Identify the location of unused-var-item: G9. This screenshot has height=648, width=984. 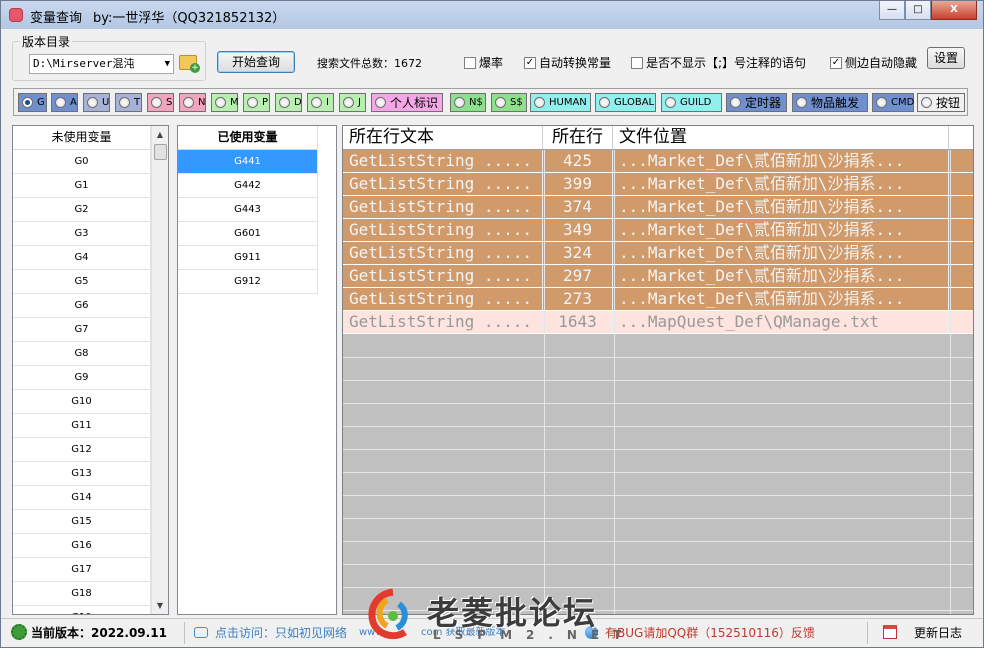
(82, 378).